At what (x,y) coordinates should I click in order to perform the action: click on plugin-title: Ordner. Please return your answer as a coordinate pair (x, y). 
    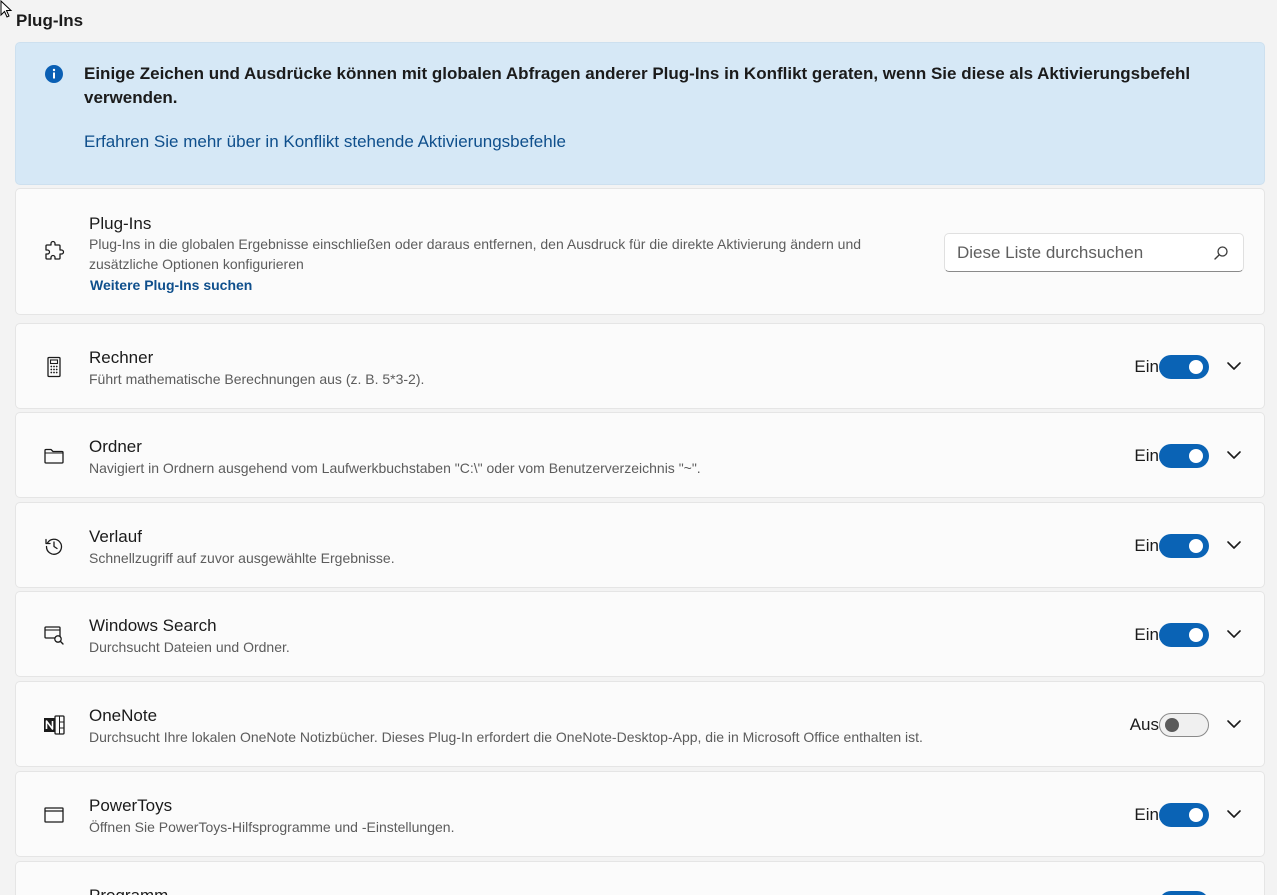
    Looking at the image, I should click on (115, 446).